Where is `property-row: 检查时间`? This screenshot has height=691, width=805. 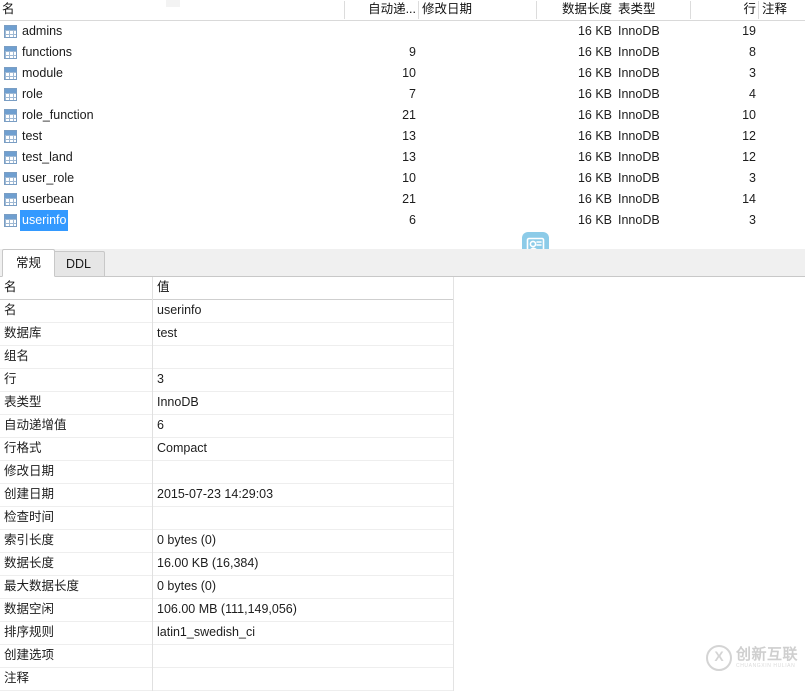 property-row: 检查时间 is located at coordinates (226, 518).